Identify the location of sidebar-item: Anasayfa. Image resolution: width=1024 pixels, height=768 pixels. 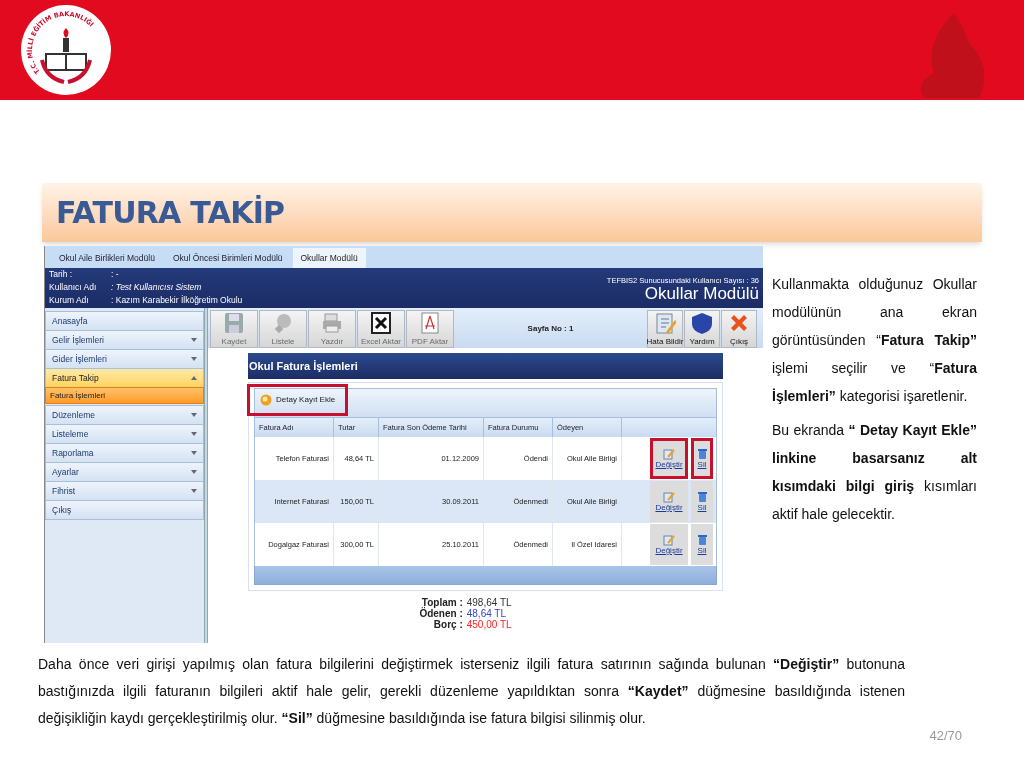
(124, 321).